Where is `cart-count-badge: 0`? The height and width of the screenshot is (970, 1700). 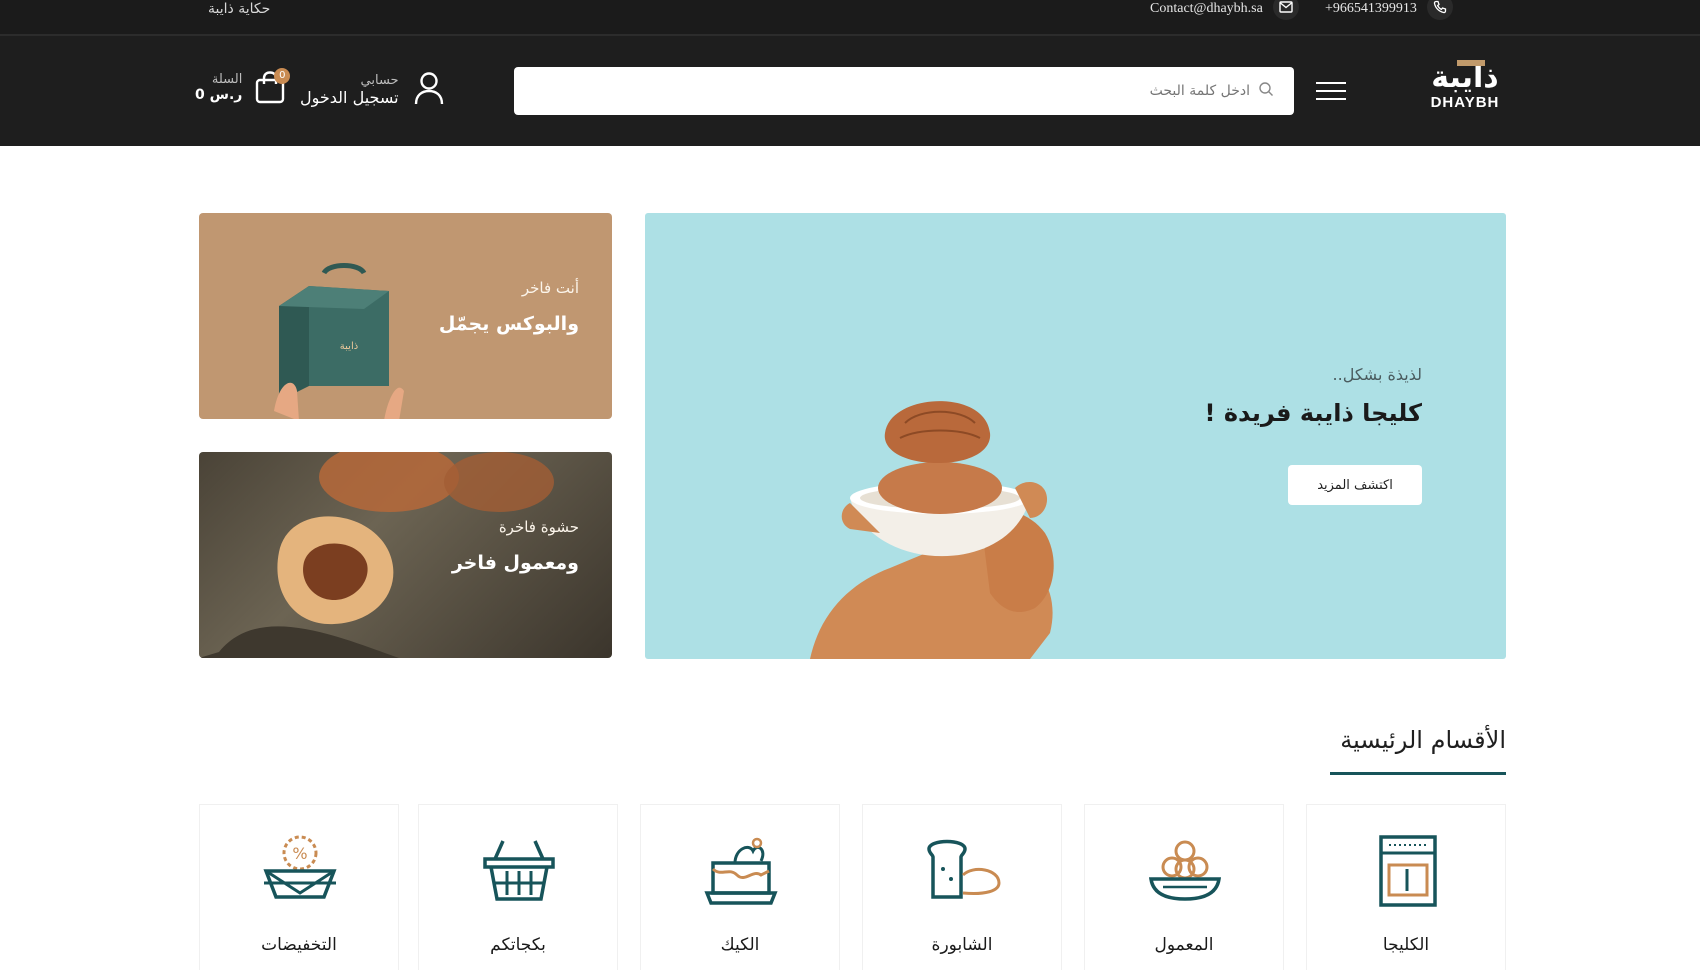
cart-count-badge: 0 is located at coordinates (282, 76).